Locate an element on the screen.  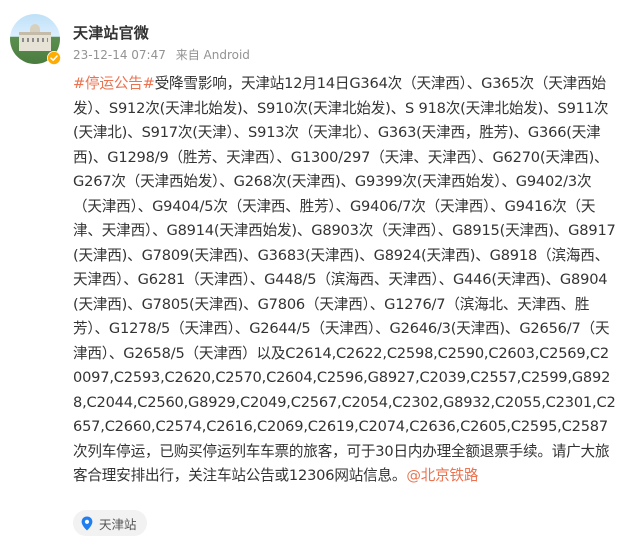
mention-link: @北京铁路 is located at coordinates (442, 475).